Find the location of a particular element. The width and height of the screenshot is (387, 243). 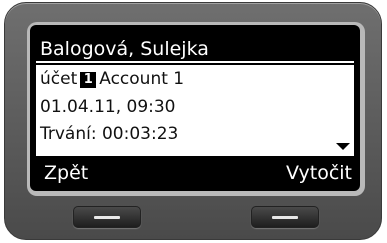

triangle-down-icon is located at coordinates (343, 146).